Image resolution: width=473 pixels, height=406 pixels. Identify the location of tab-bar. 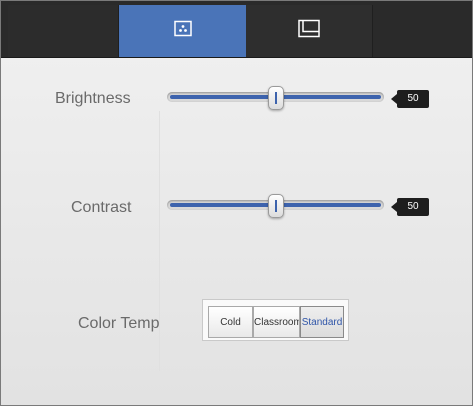
(236, 29).